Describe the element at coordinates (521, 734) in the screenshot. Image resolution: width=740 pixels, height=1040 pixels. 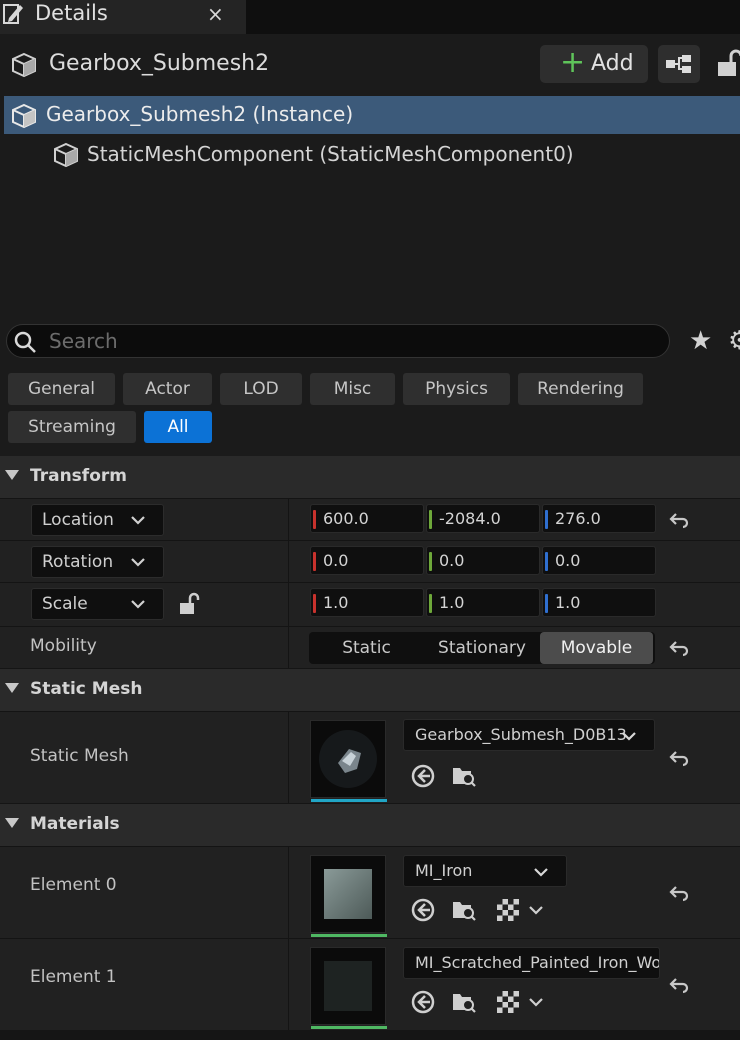
I see `static-mesh-asset-name: Gearbox_Submesh_D0B13` at that location.